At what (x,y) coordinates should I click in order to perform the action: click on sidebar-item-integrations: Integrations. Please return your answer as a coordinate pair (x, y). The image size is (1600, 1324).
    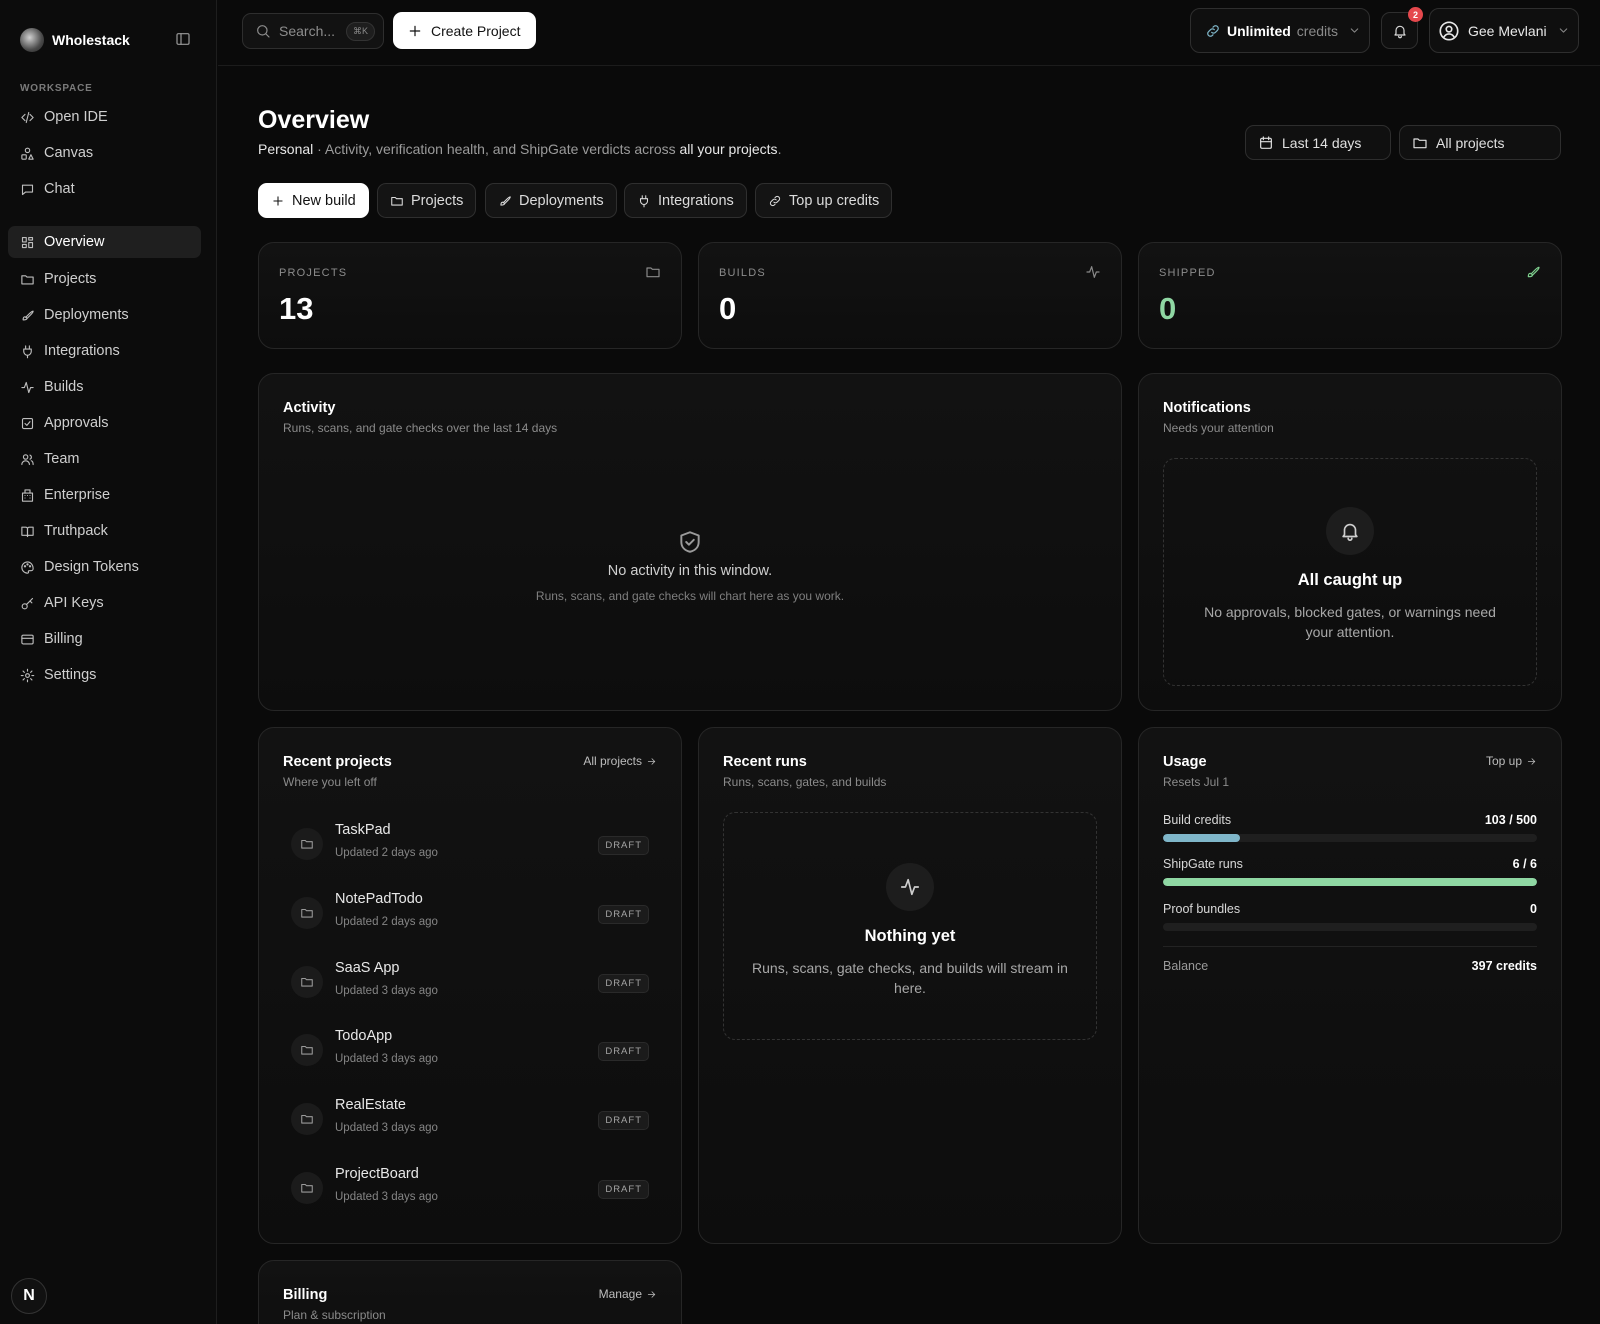
    Looking at the image, I should click on (104, 351).